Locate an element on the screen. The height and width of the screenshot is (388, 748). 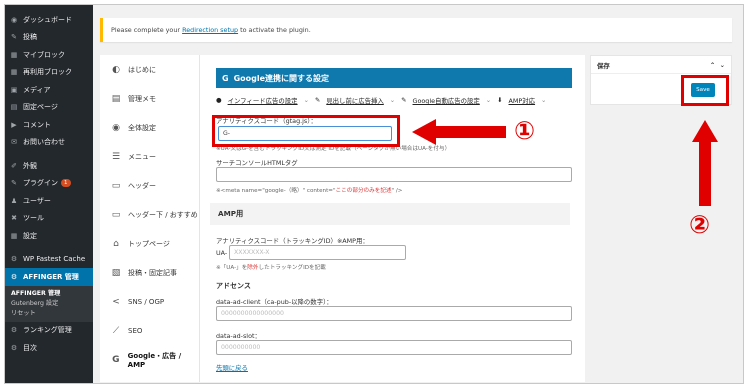
sidebar-item-label: 再利用ブロック is located at coordinates (47, 72).